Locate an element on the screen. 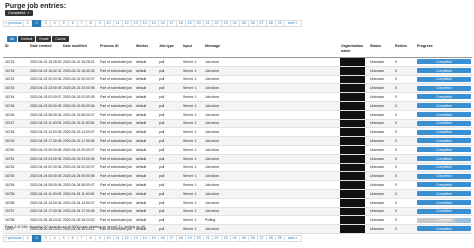 The image size is (474, 248). cell-id: 16748 is located at coordinates (9, 132).